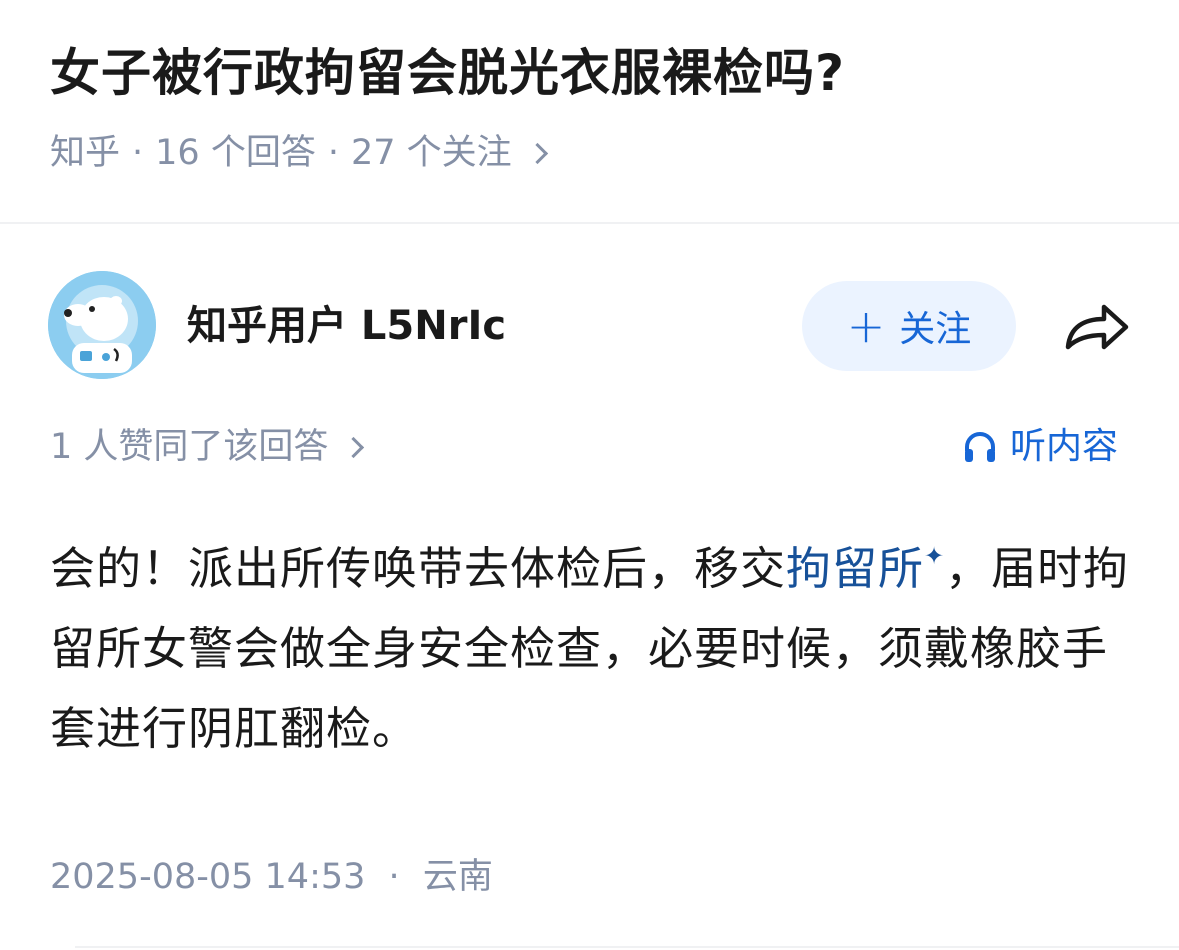  What do you see at coordinates (447, 73) in the screenshot?
I see `question-title: 女子被行政拘留会脱光衣服裸检吗?` at bounding box center [447, 73].